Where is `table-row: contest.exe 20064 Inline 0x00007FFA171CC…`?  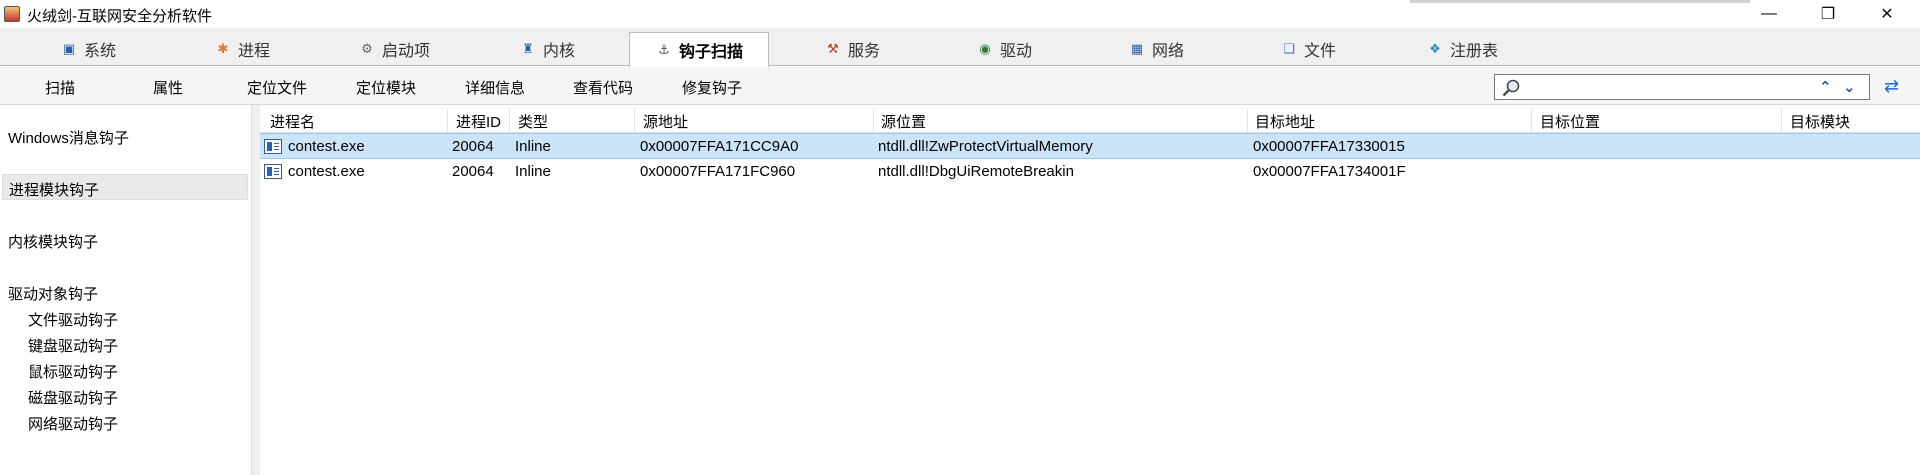 table-row: contest.exe 20064 Inline 0x00007FFA171CC… is located at coordinates (1090, 146).